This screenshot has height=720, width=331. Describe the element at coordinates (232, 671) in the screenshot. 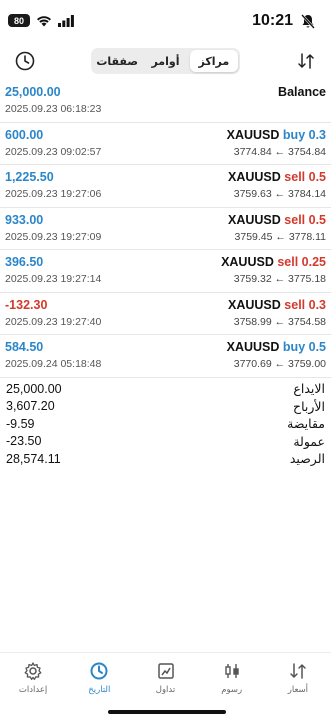

I see `chart-icon` at that location.